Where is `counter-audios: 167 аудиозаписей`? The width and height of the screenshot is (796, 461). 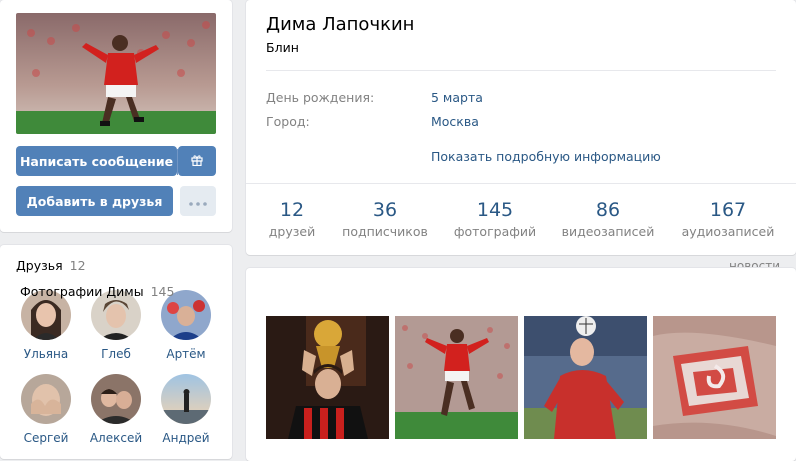
counter-audios: 167 аудиозаписей is located at coordinates (728, 219).